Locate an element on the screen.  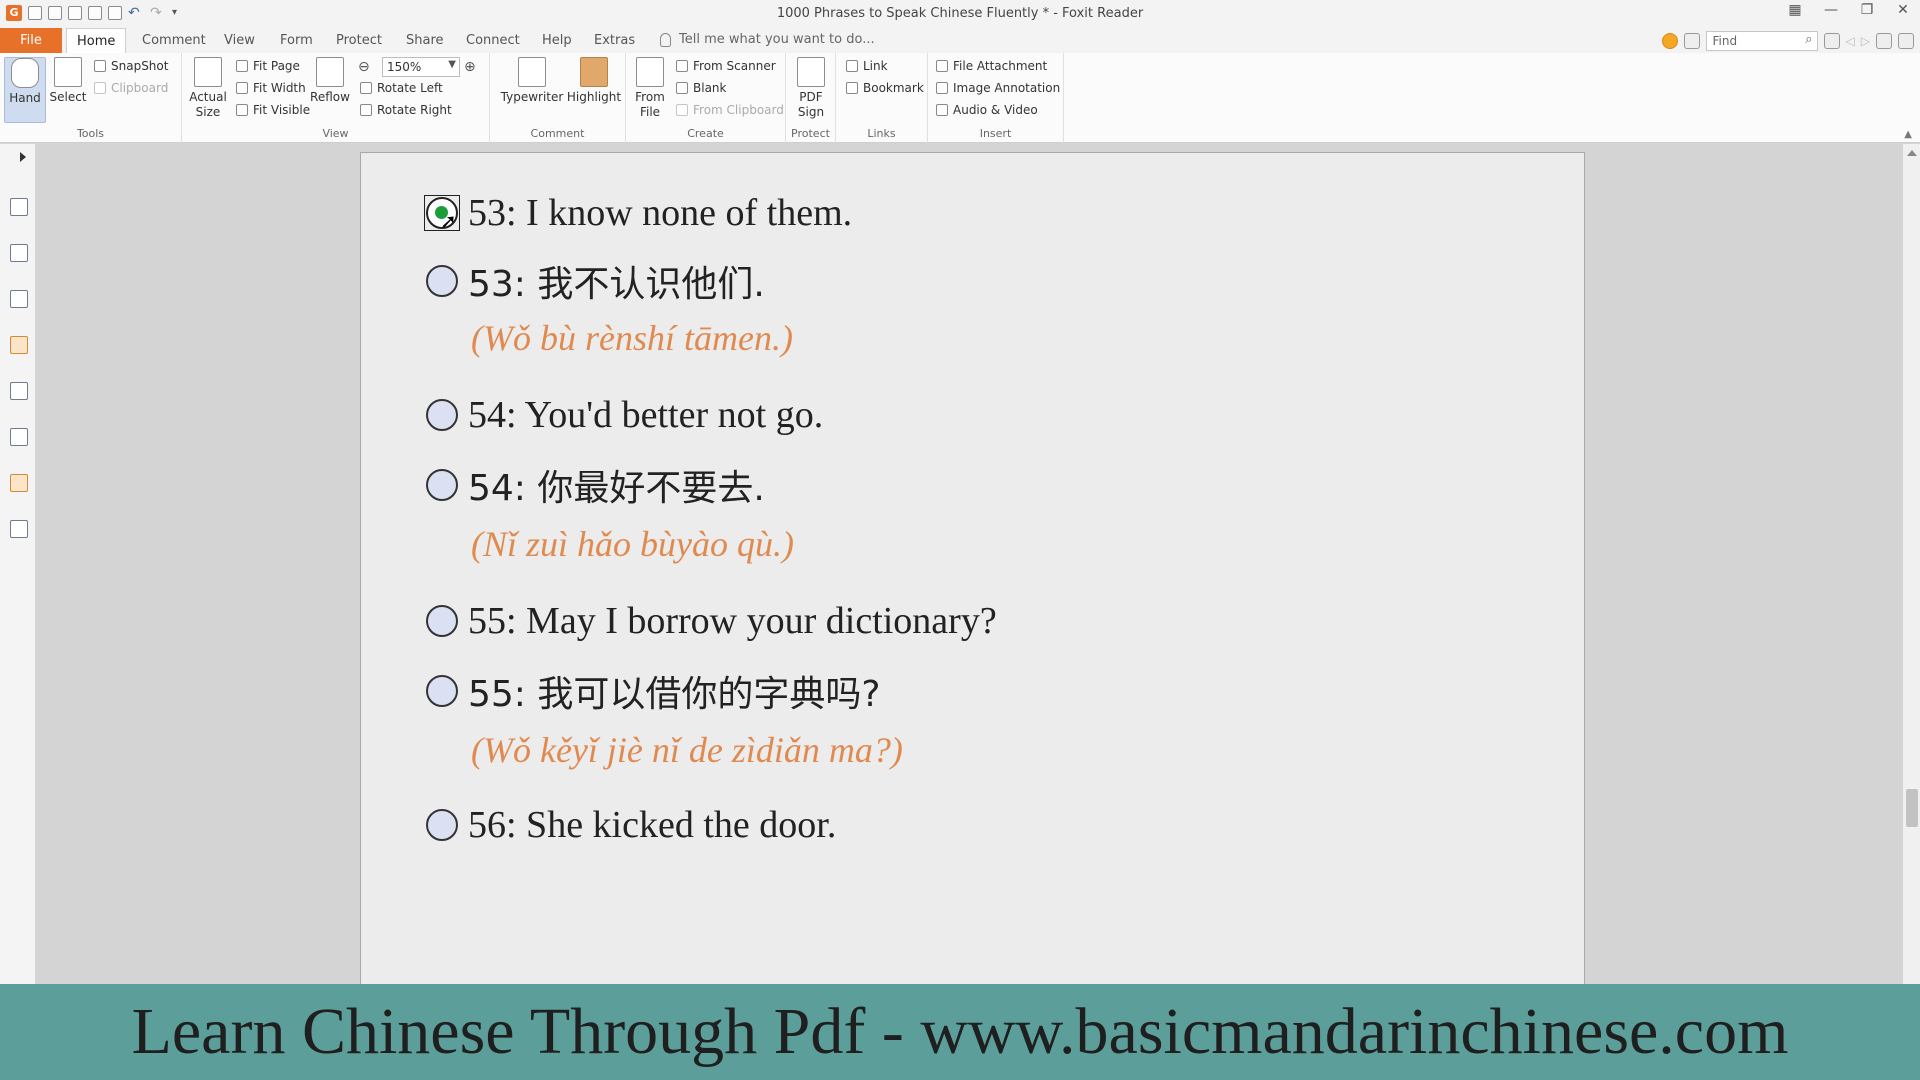
file-attachment-button: File Attachment is located at coordinates (991, 66).